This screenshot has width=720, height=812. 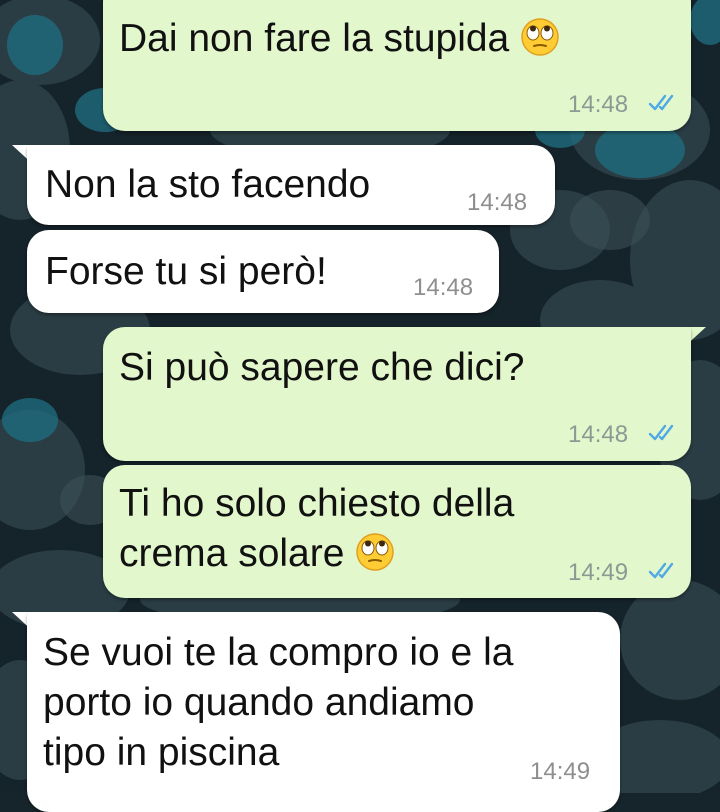 I want to click on message-bubble-outgoing: Si può sapere che dici? 14:48, so click(x=397, y=394).